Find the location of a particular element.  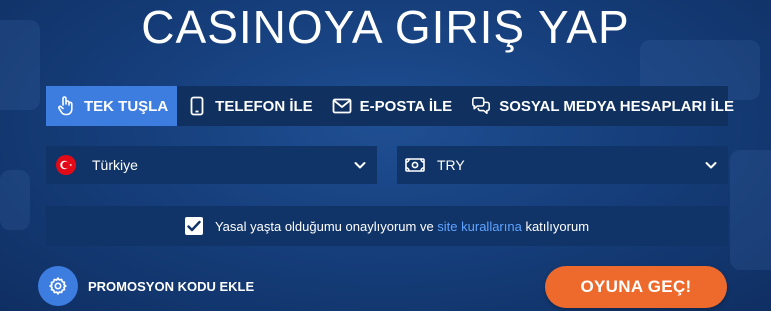

tab-phone: TELEFON İLE is located at coordinates (249, 106).